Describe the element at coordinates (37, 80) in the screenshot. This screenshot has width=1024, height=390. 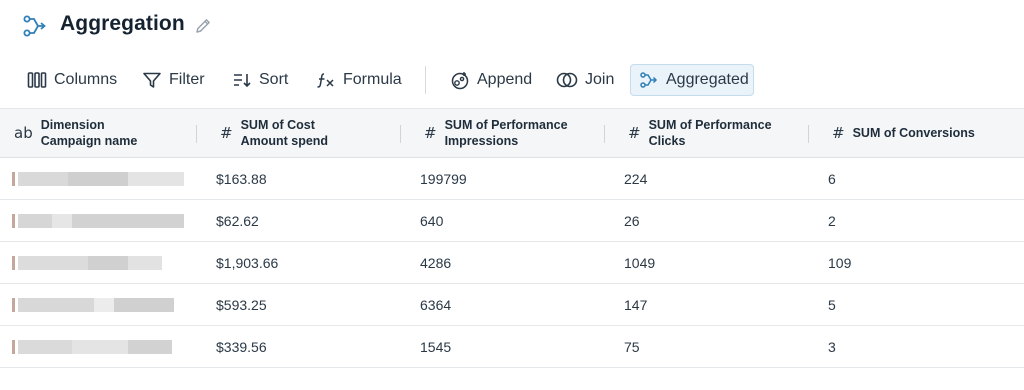
I see `columns-icon` at that location.